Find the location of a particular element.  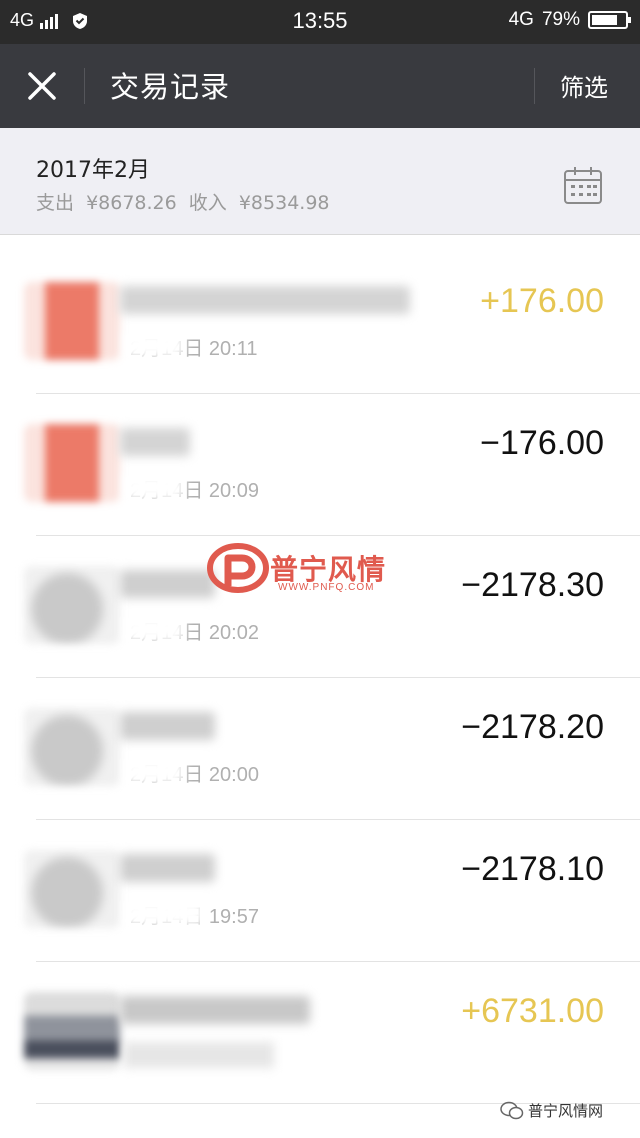

transaction-row: +6731.00 is located at coordinates (320, 1033).